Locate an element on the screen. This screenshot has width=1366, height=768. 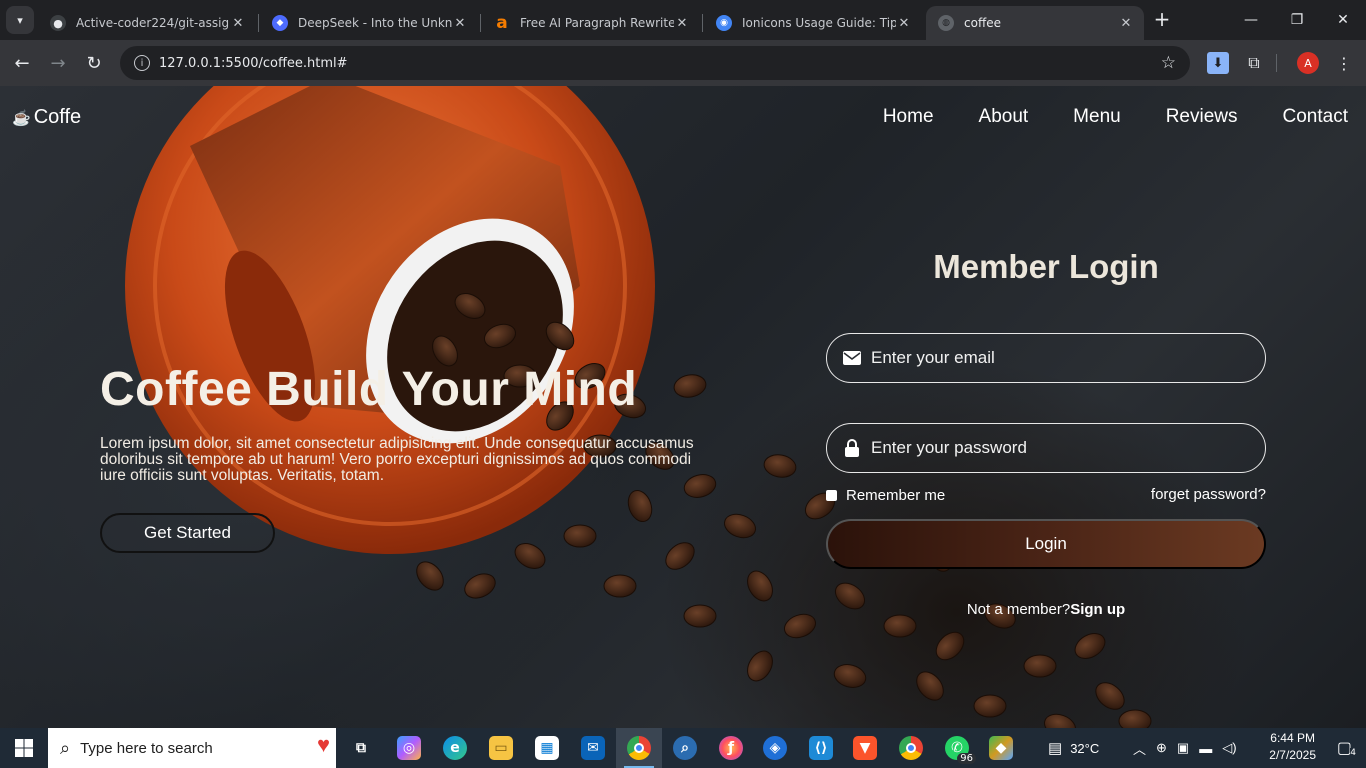
lock-icon is located at coordinates (852, 448).